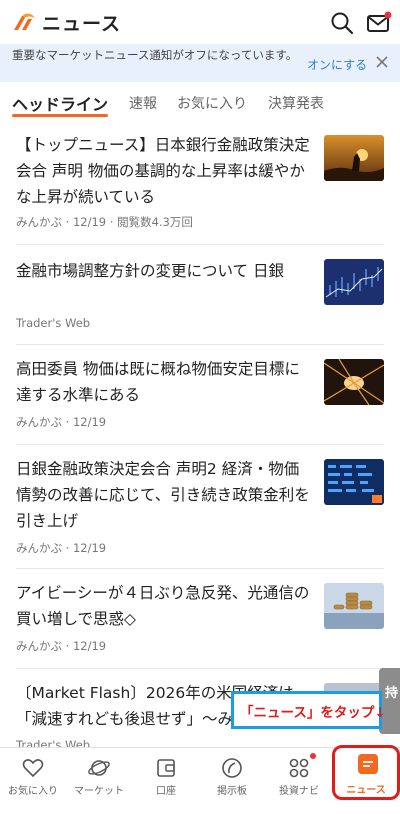 The image size is (400, 814). What do you see at coordinates (200, 22) in the screenshot?
I see `app-header: ニュース` at bounding box center [200, 22].